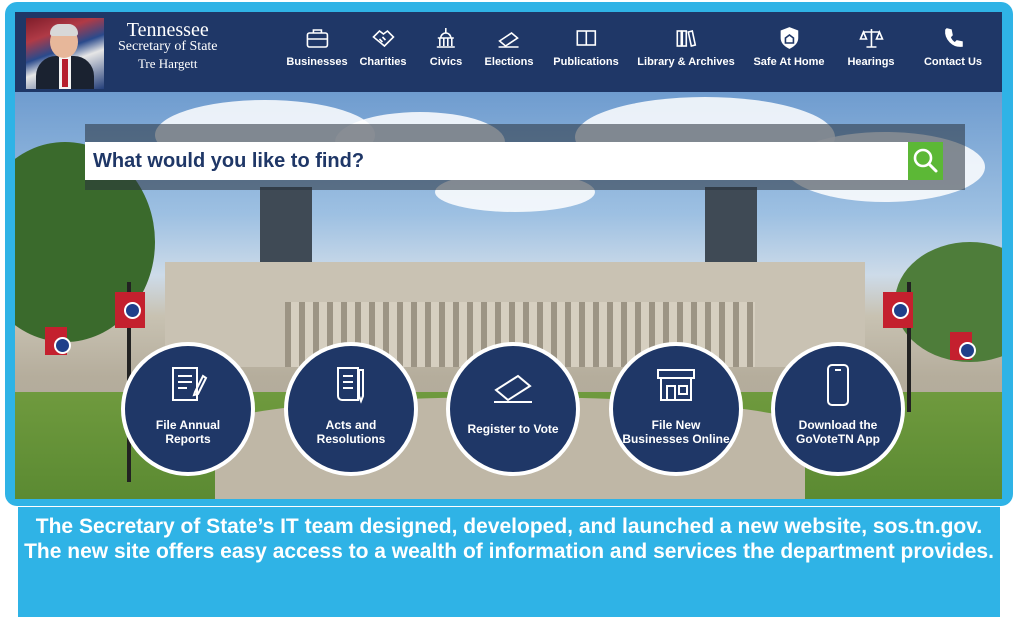  Describe the element at coordinates (188, 385) in the screenshot. I see `document-pen-icon` at that location.